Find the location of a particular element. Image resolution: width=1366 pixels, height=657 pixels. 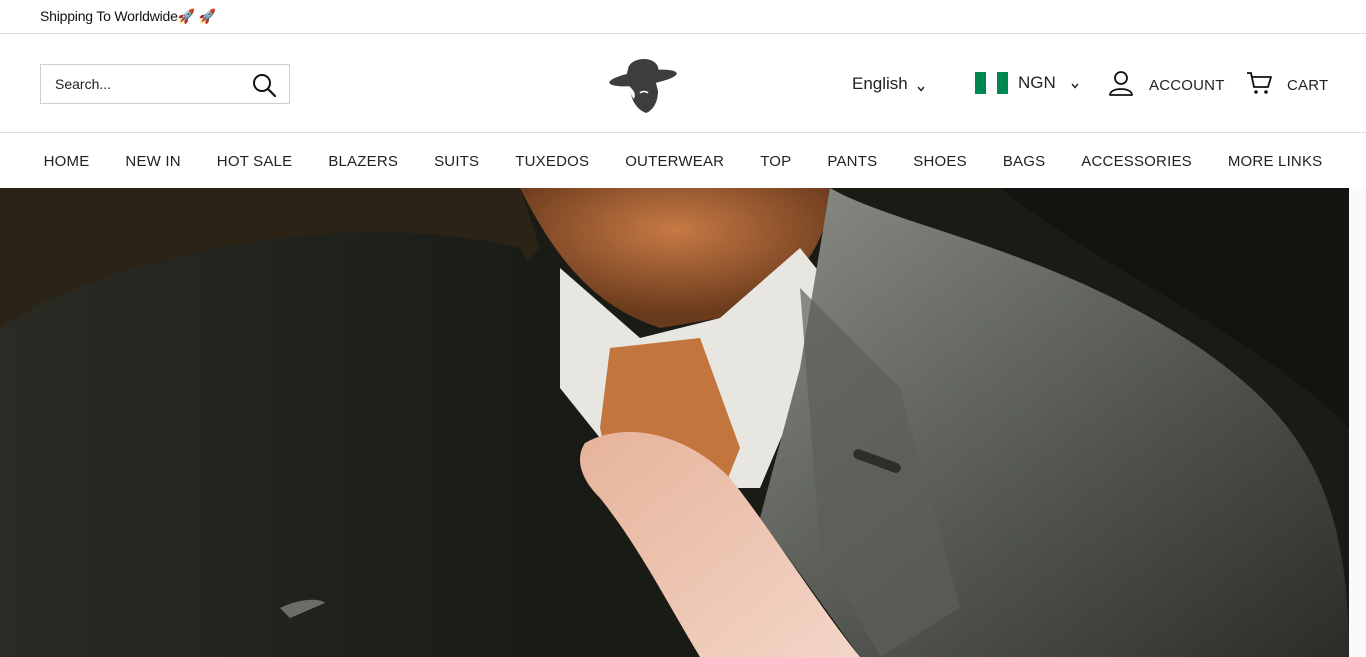

nav-item-blazers: BLAZERS is located at coordinates (363, 161).